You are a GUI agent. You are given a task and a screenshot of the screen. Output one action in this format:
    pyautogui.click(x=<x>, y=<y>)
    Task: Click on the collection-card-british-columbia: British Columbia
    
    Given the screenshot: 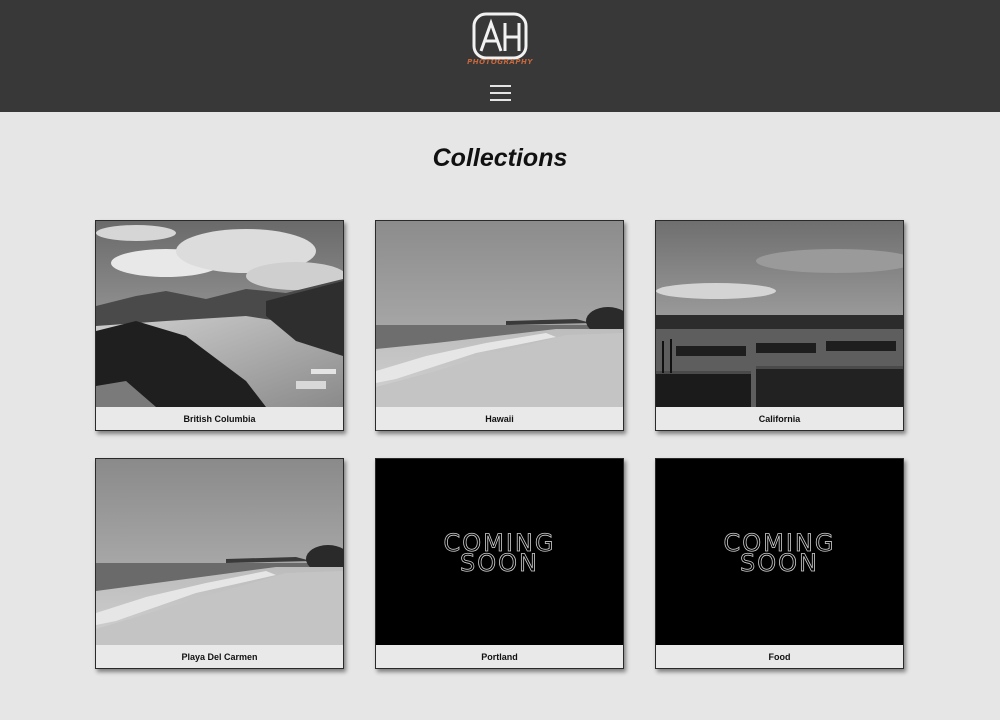 What is the action you would take?
    pyautogui.click(x=219, y=325)
    